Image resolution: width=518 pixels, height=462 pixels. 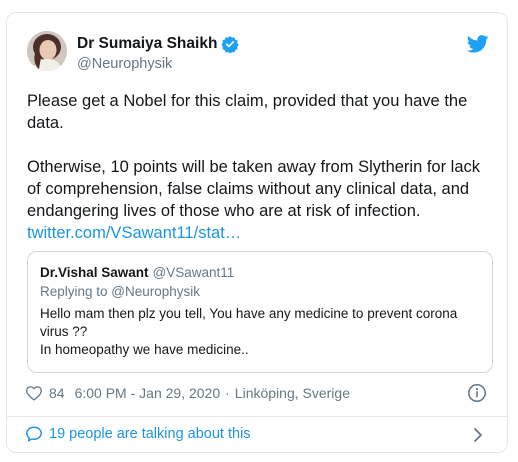 I want to click on info-icon, so click(x=477, y=393).